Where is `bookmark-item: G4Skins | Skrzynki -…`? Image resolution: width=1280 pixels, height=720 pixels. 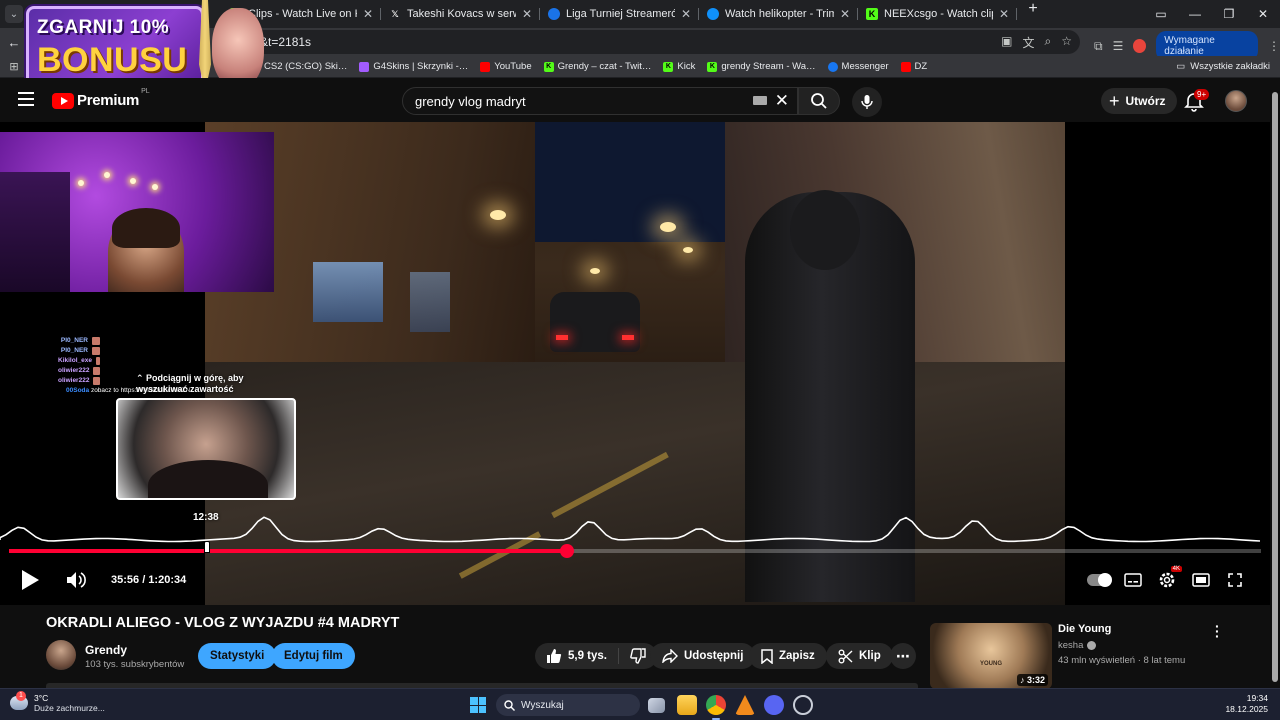 bookmark-item: G4Skins | Skrzynki -… is located at coordinates (413, 66).